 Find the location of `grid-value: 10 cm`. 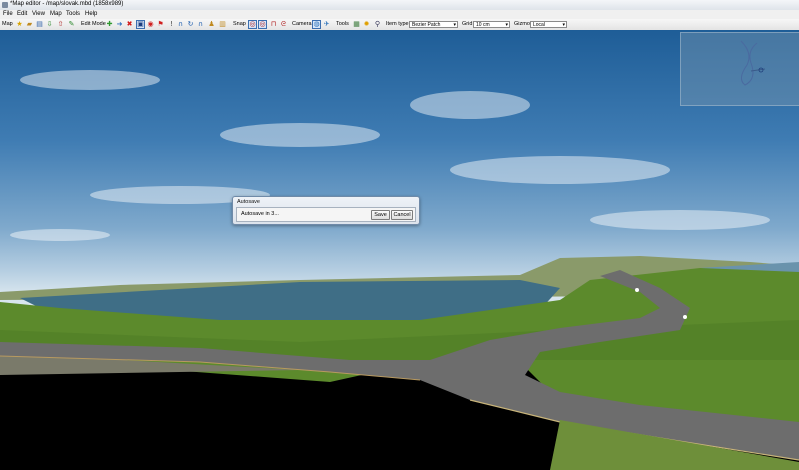

grid-value: 10 cm is located at coordinates (483, 24).